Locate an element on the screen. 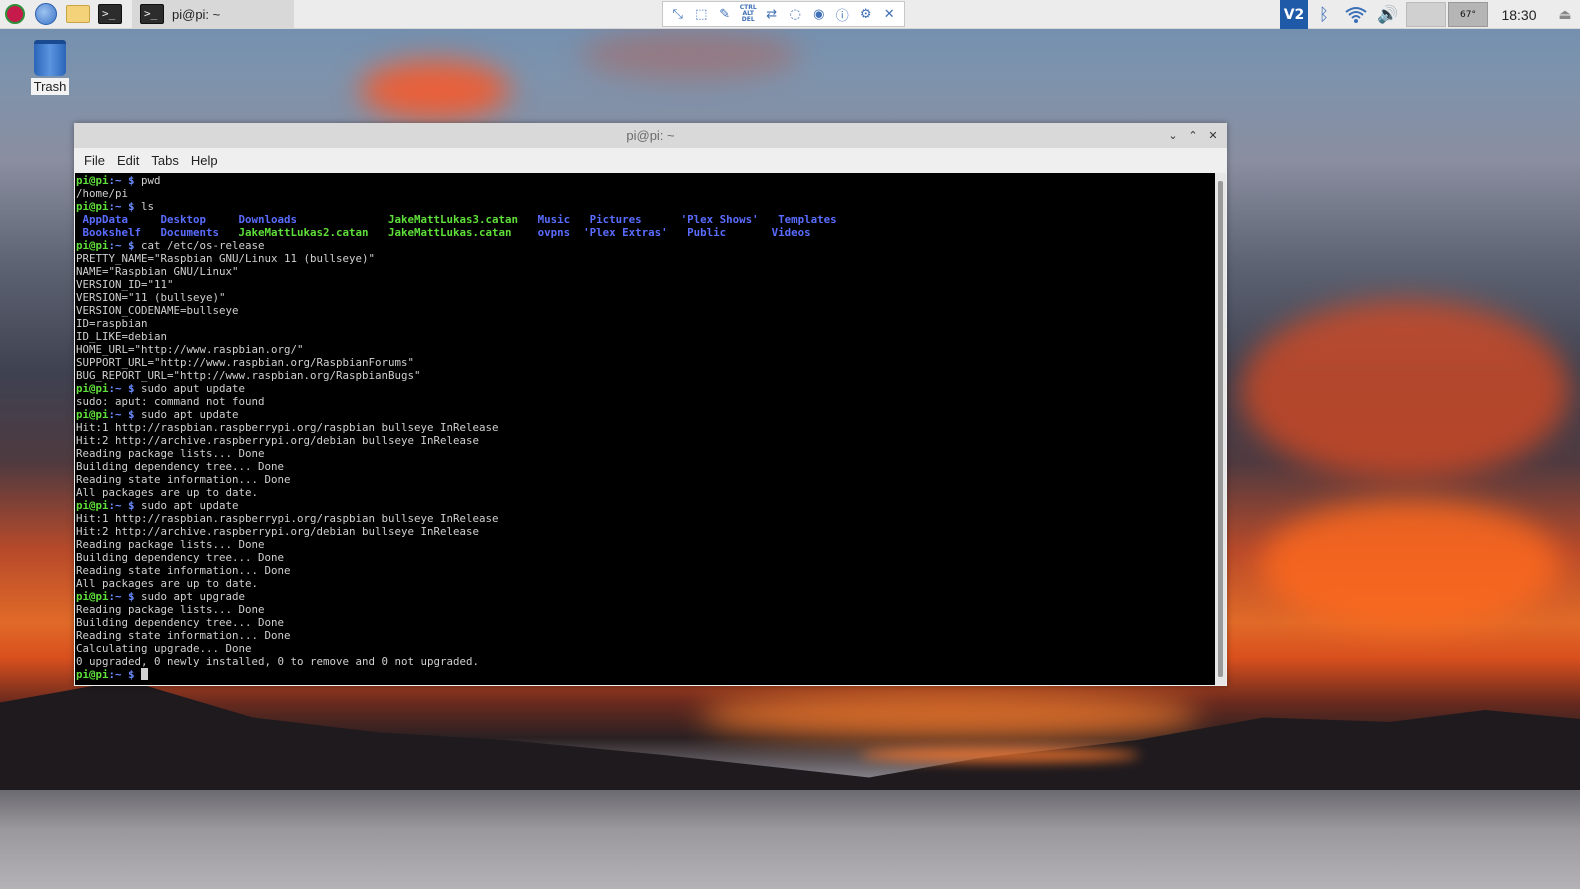  ls-entry: Videos is located at coordinates (768, 232).